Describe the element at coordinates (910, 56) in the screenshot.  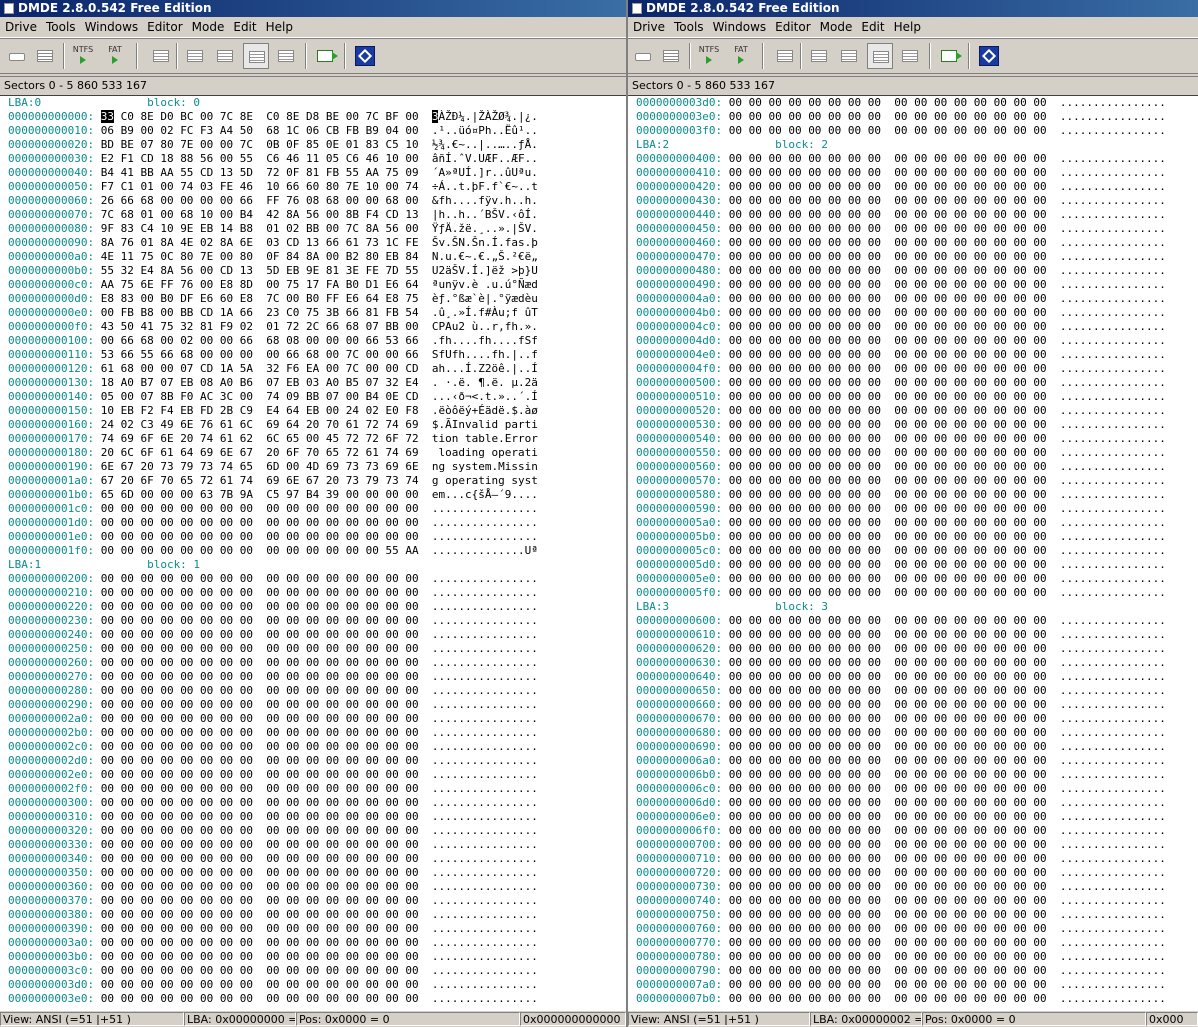
I see `view-mode-4-button` at that location.